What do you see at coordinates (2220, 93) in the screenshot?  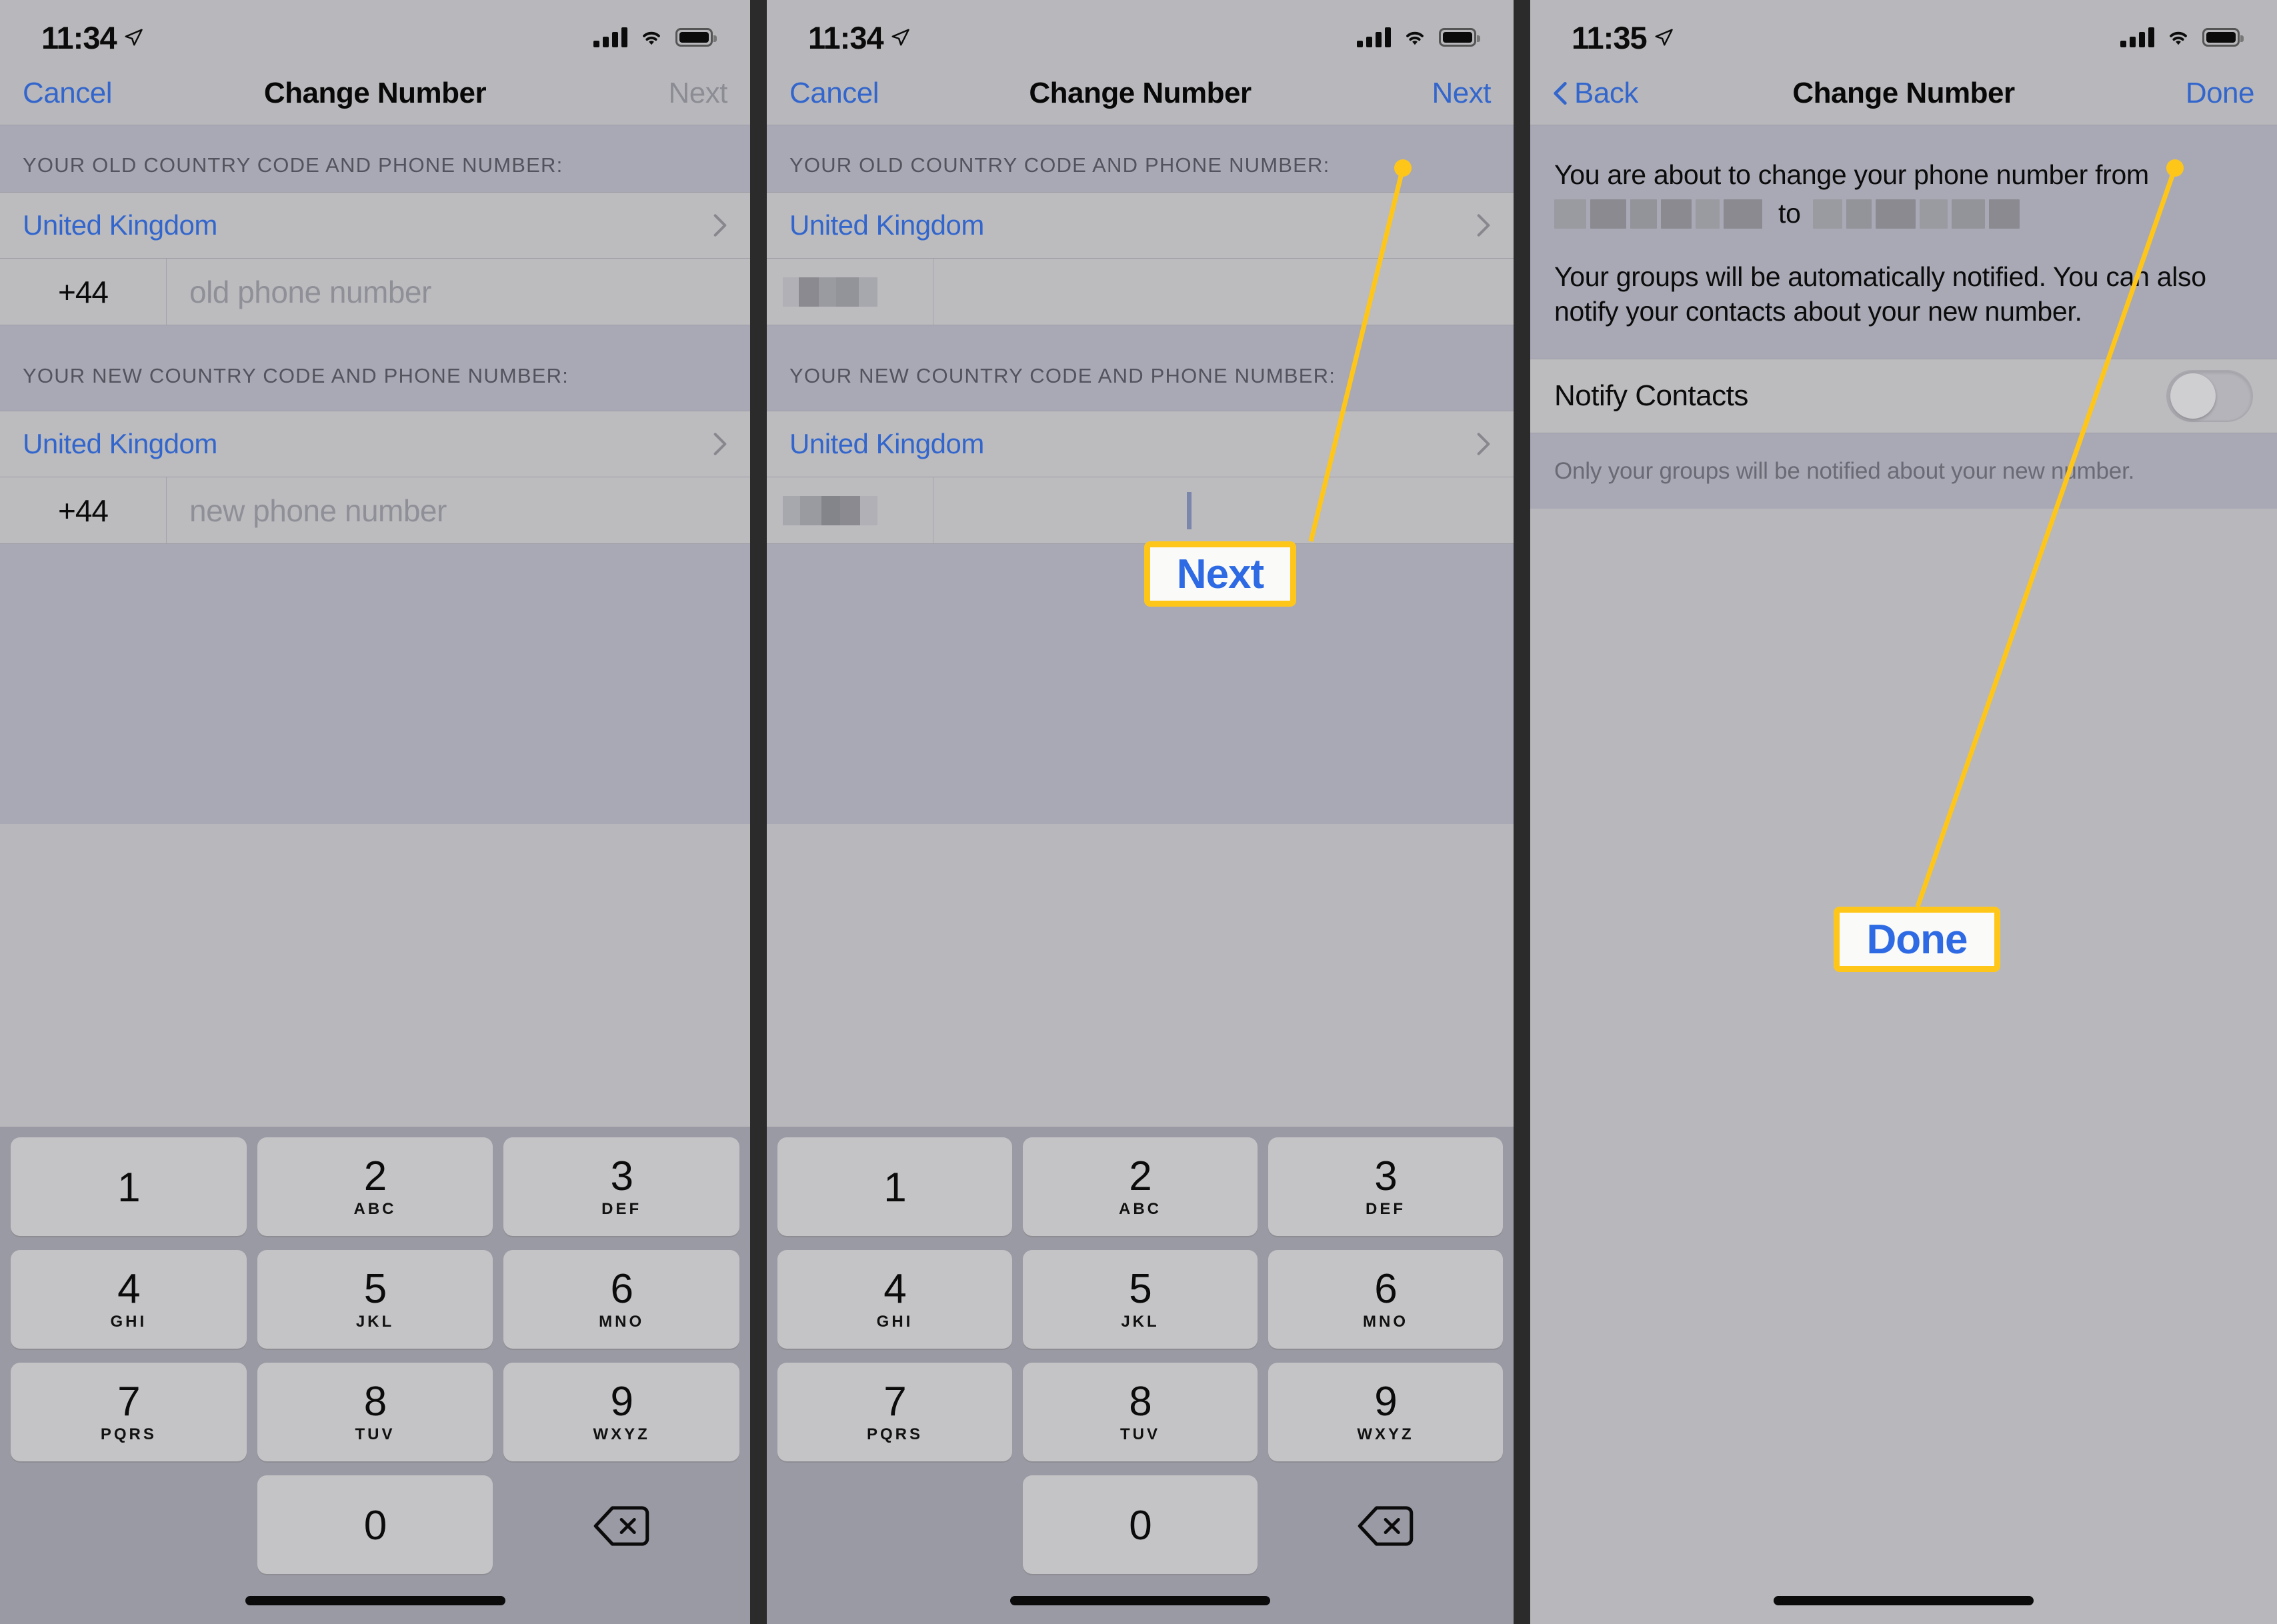 I see `done-button: Done` at bounding box center [2220, 93].